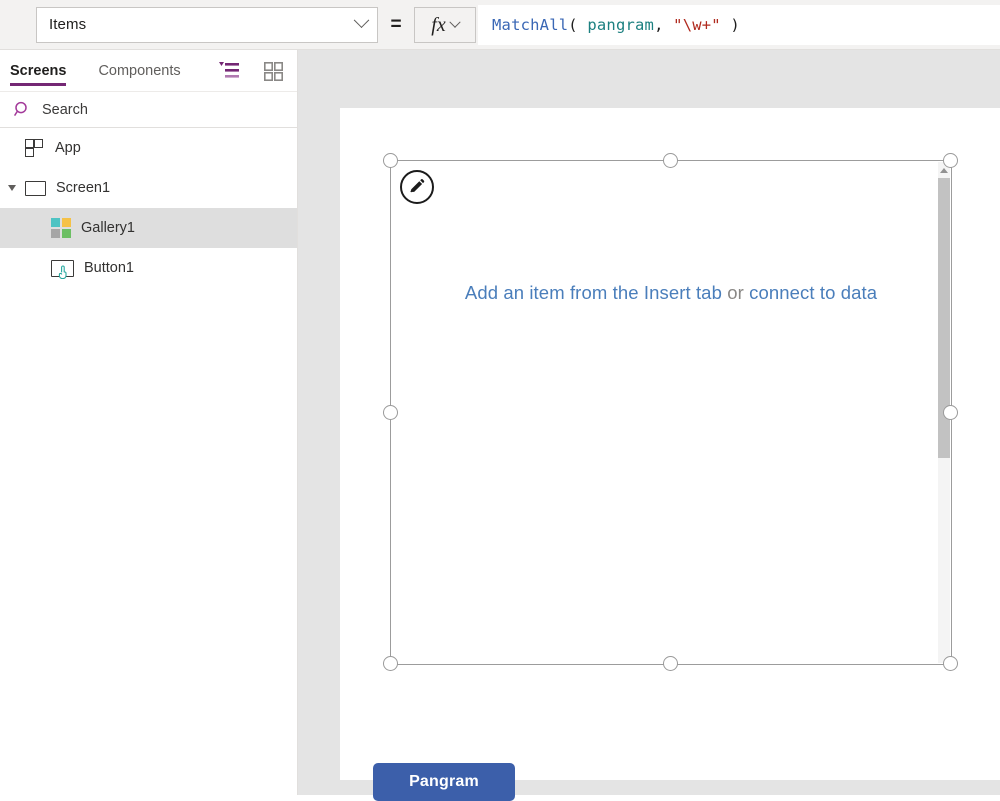  What do you see at coordinates (944, 170) in the screenshot?
I see `chevron-up-icon` at bounding box center [944, 170].